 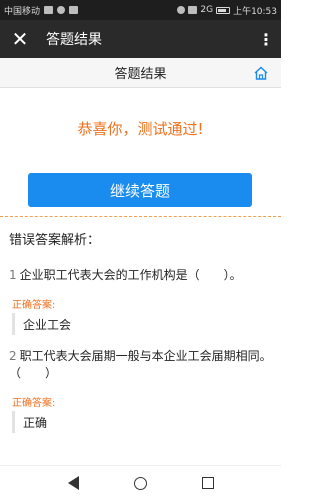 What do you see at coordinates (20, 39) in the screenshot?
I see `close-icon: ✕` at bounding box center [20, 39].